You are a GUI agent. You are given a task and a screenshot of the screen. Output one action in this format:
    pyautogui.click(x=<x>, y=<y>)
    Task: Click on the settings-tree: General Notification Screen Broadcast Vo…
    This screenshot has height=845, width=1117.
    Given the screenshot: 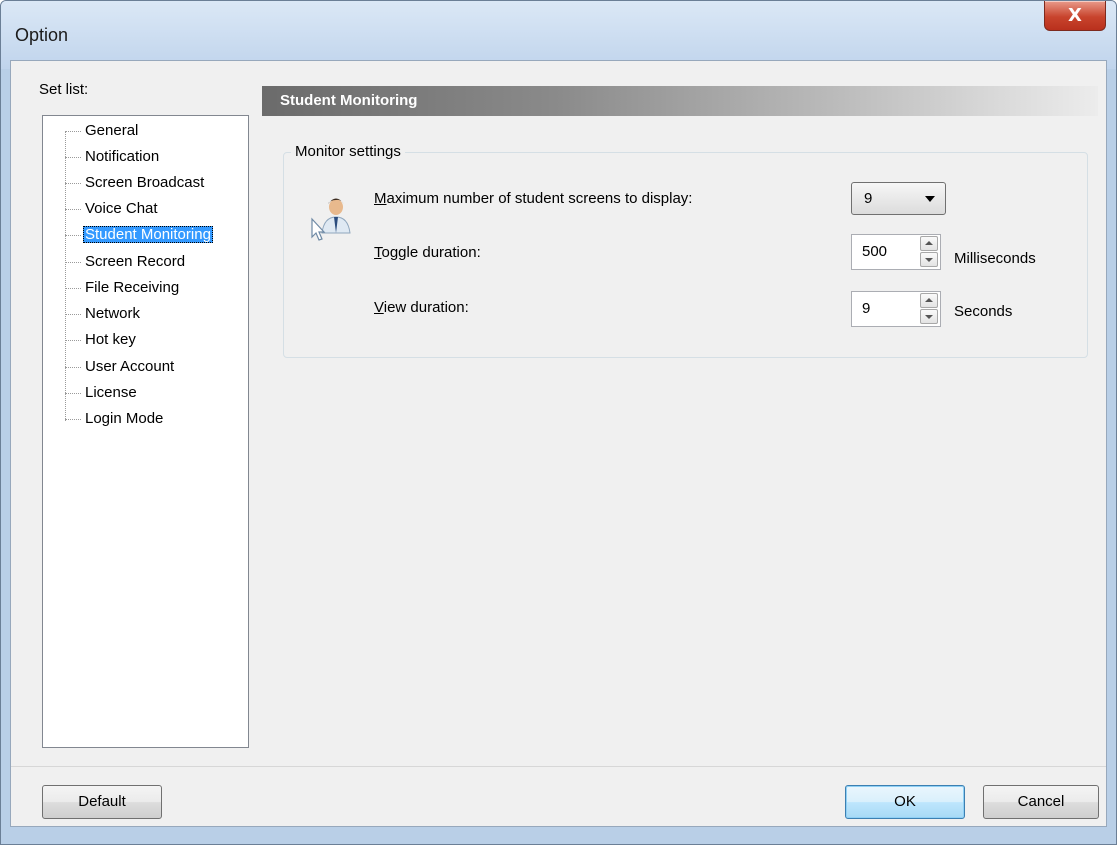 What is the action you would take?
    pyautogui.click(x=145, y=431)
    